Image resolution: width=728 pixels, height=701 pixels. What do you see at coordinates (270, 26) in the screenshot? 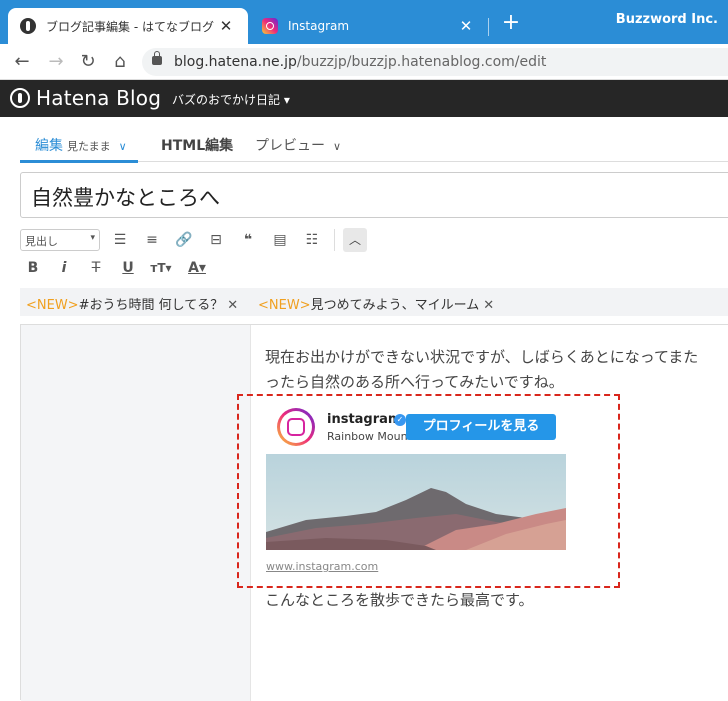
I see `instagram-favicon-icon` at bounding box center [270, 26].